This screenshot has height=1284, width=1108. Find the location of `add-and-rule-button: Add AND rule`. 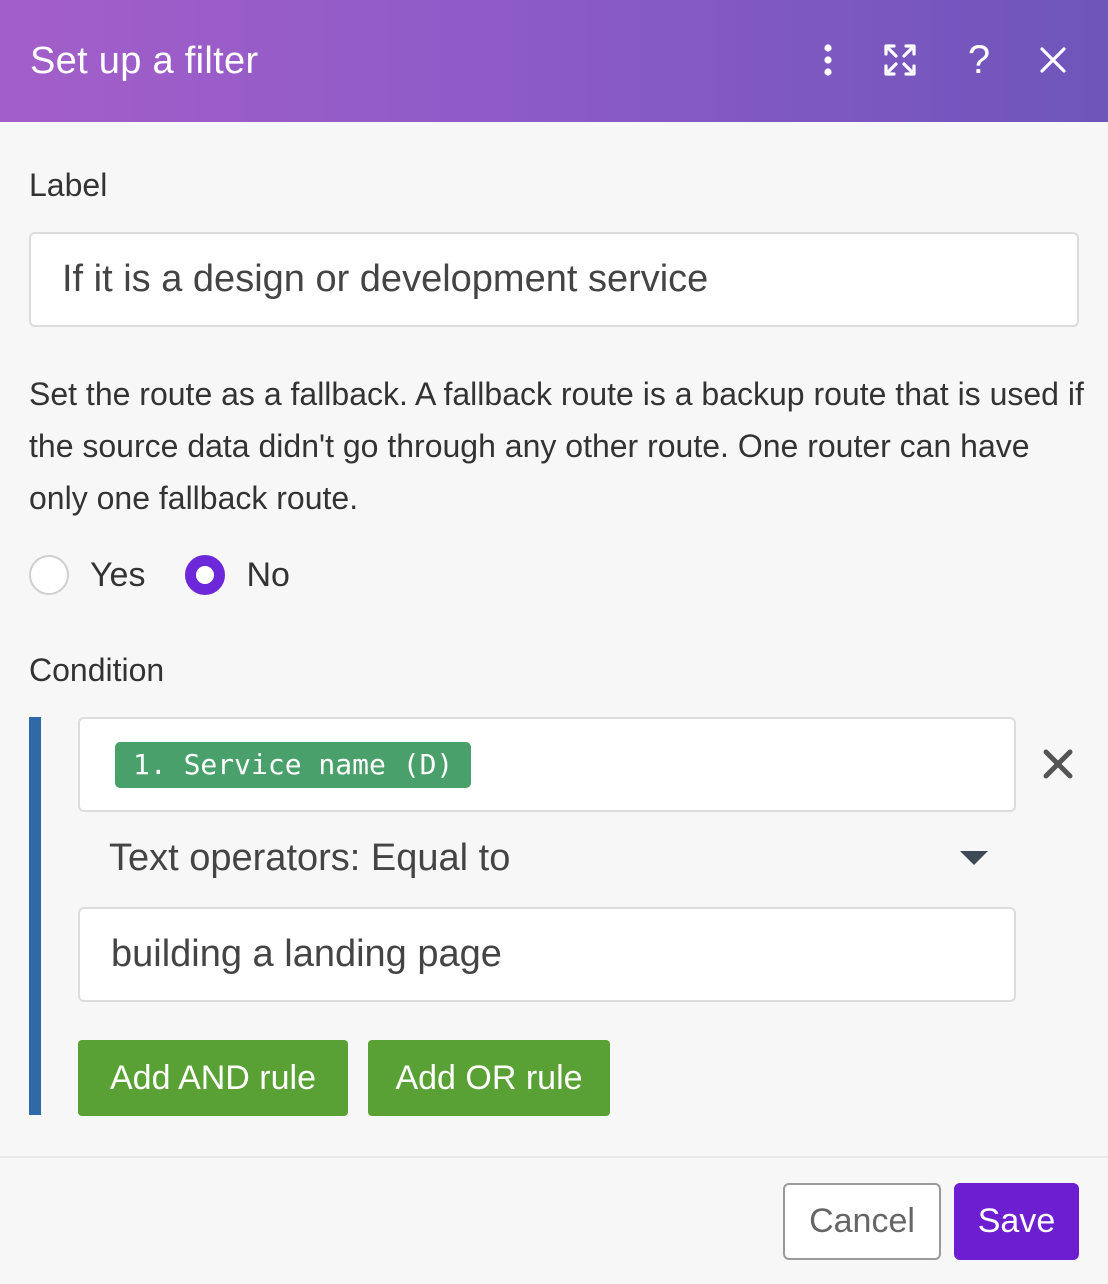

add-and-rule-button: Add AND rule is located at coordinates (213, 1078).